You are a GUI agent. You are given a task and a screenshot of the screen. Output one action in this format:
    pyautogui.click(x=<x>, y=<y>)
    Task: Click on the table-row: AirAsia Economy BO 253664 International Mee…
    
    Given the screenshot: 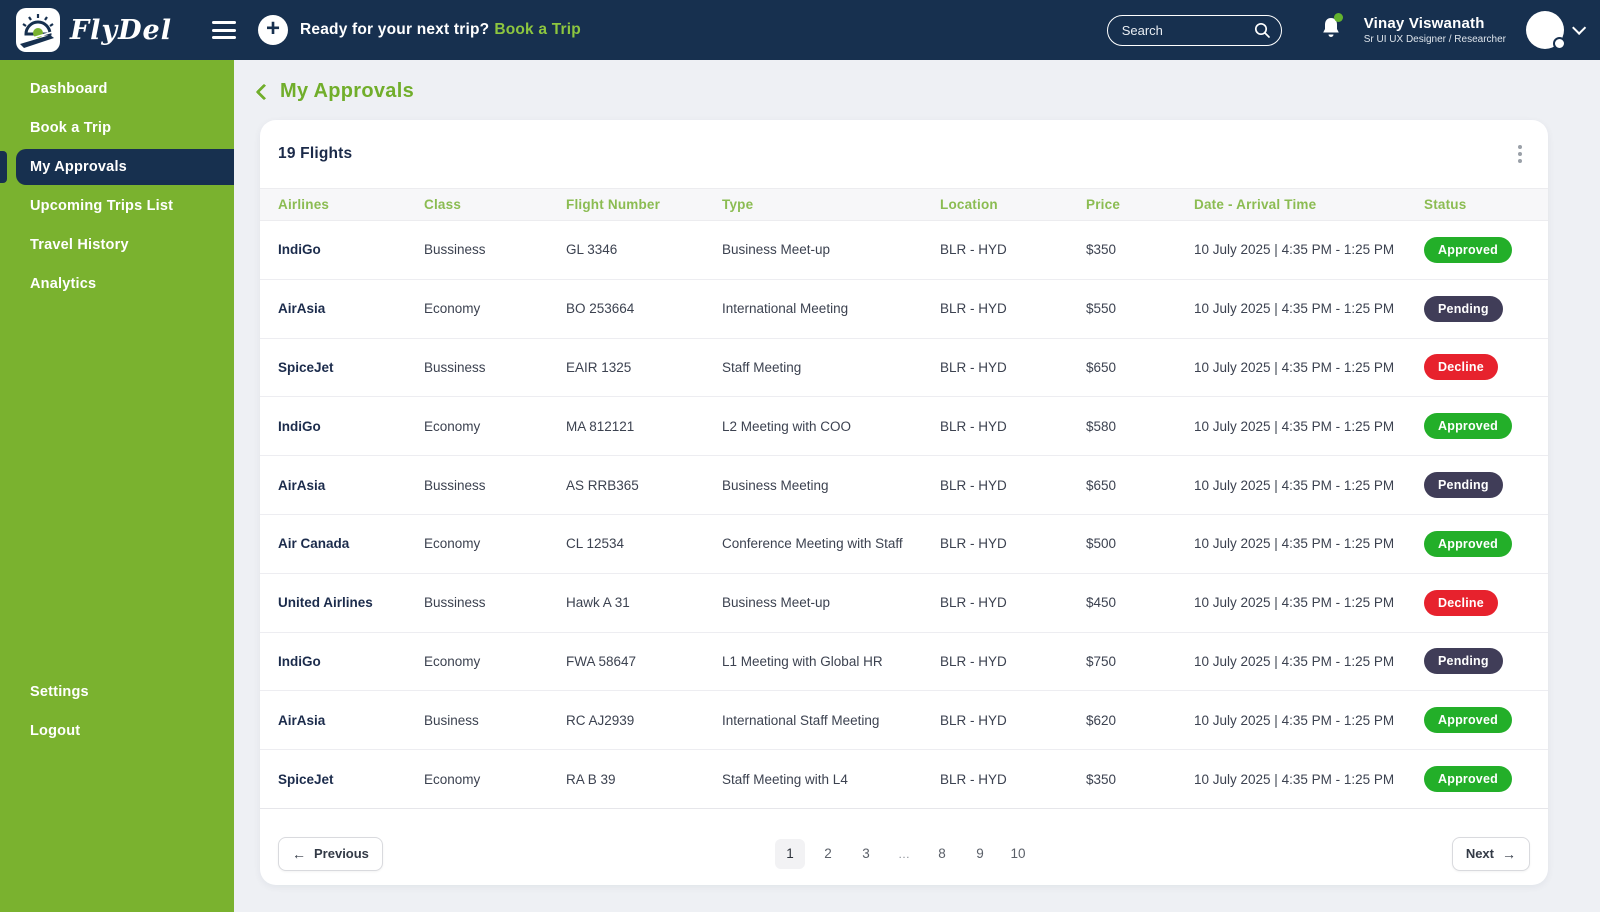 What is the action you would take?
    pyautogui.click(x=904, y=309)
    